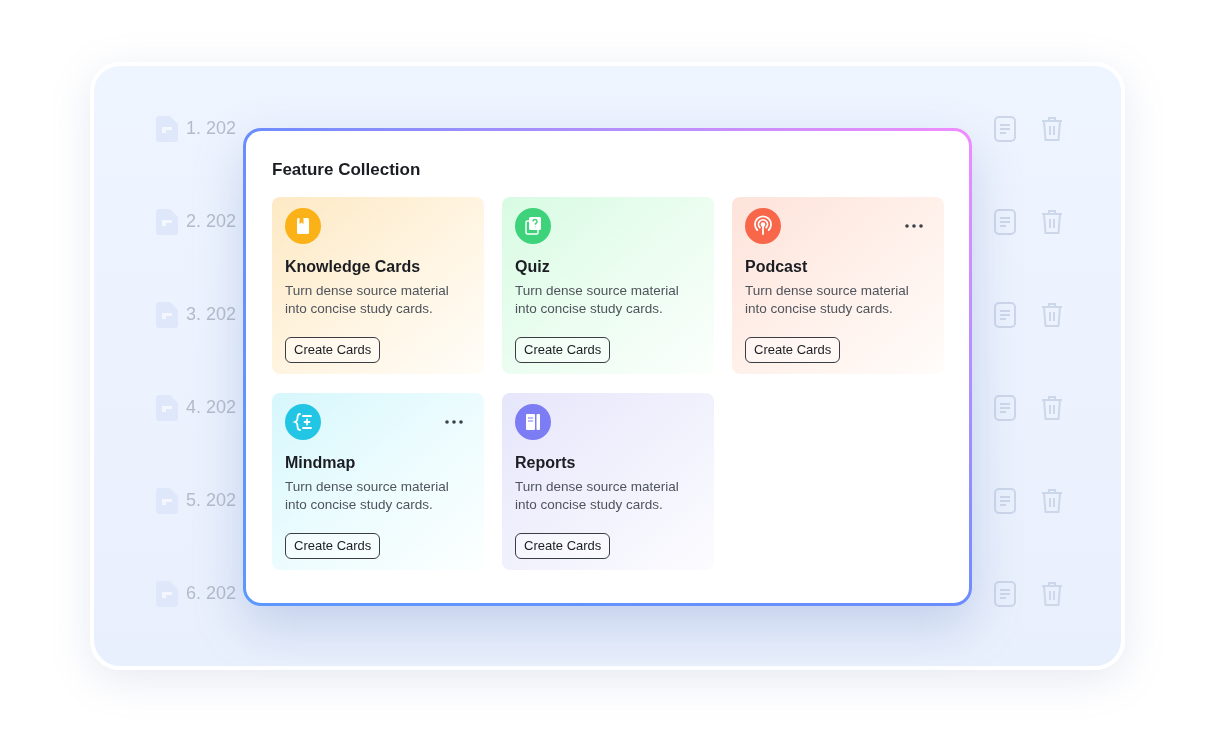  What do you see at coordinates (321, 463) in the screenshot?
I see `card-title: Mindmap` at bounding box center [321, 463].